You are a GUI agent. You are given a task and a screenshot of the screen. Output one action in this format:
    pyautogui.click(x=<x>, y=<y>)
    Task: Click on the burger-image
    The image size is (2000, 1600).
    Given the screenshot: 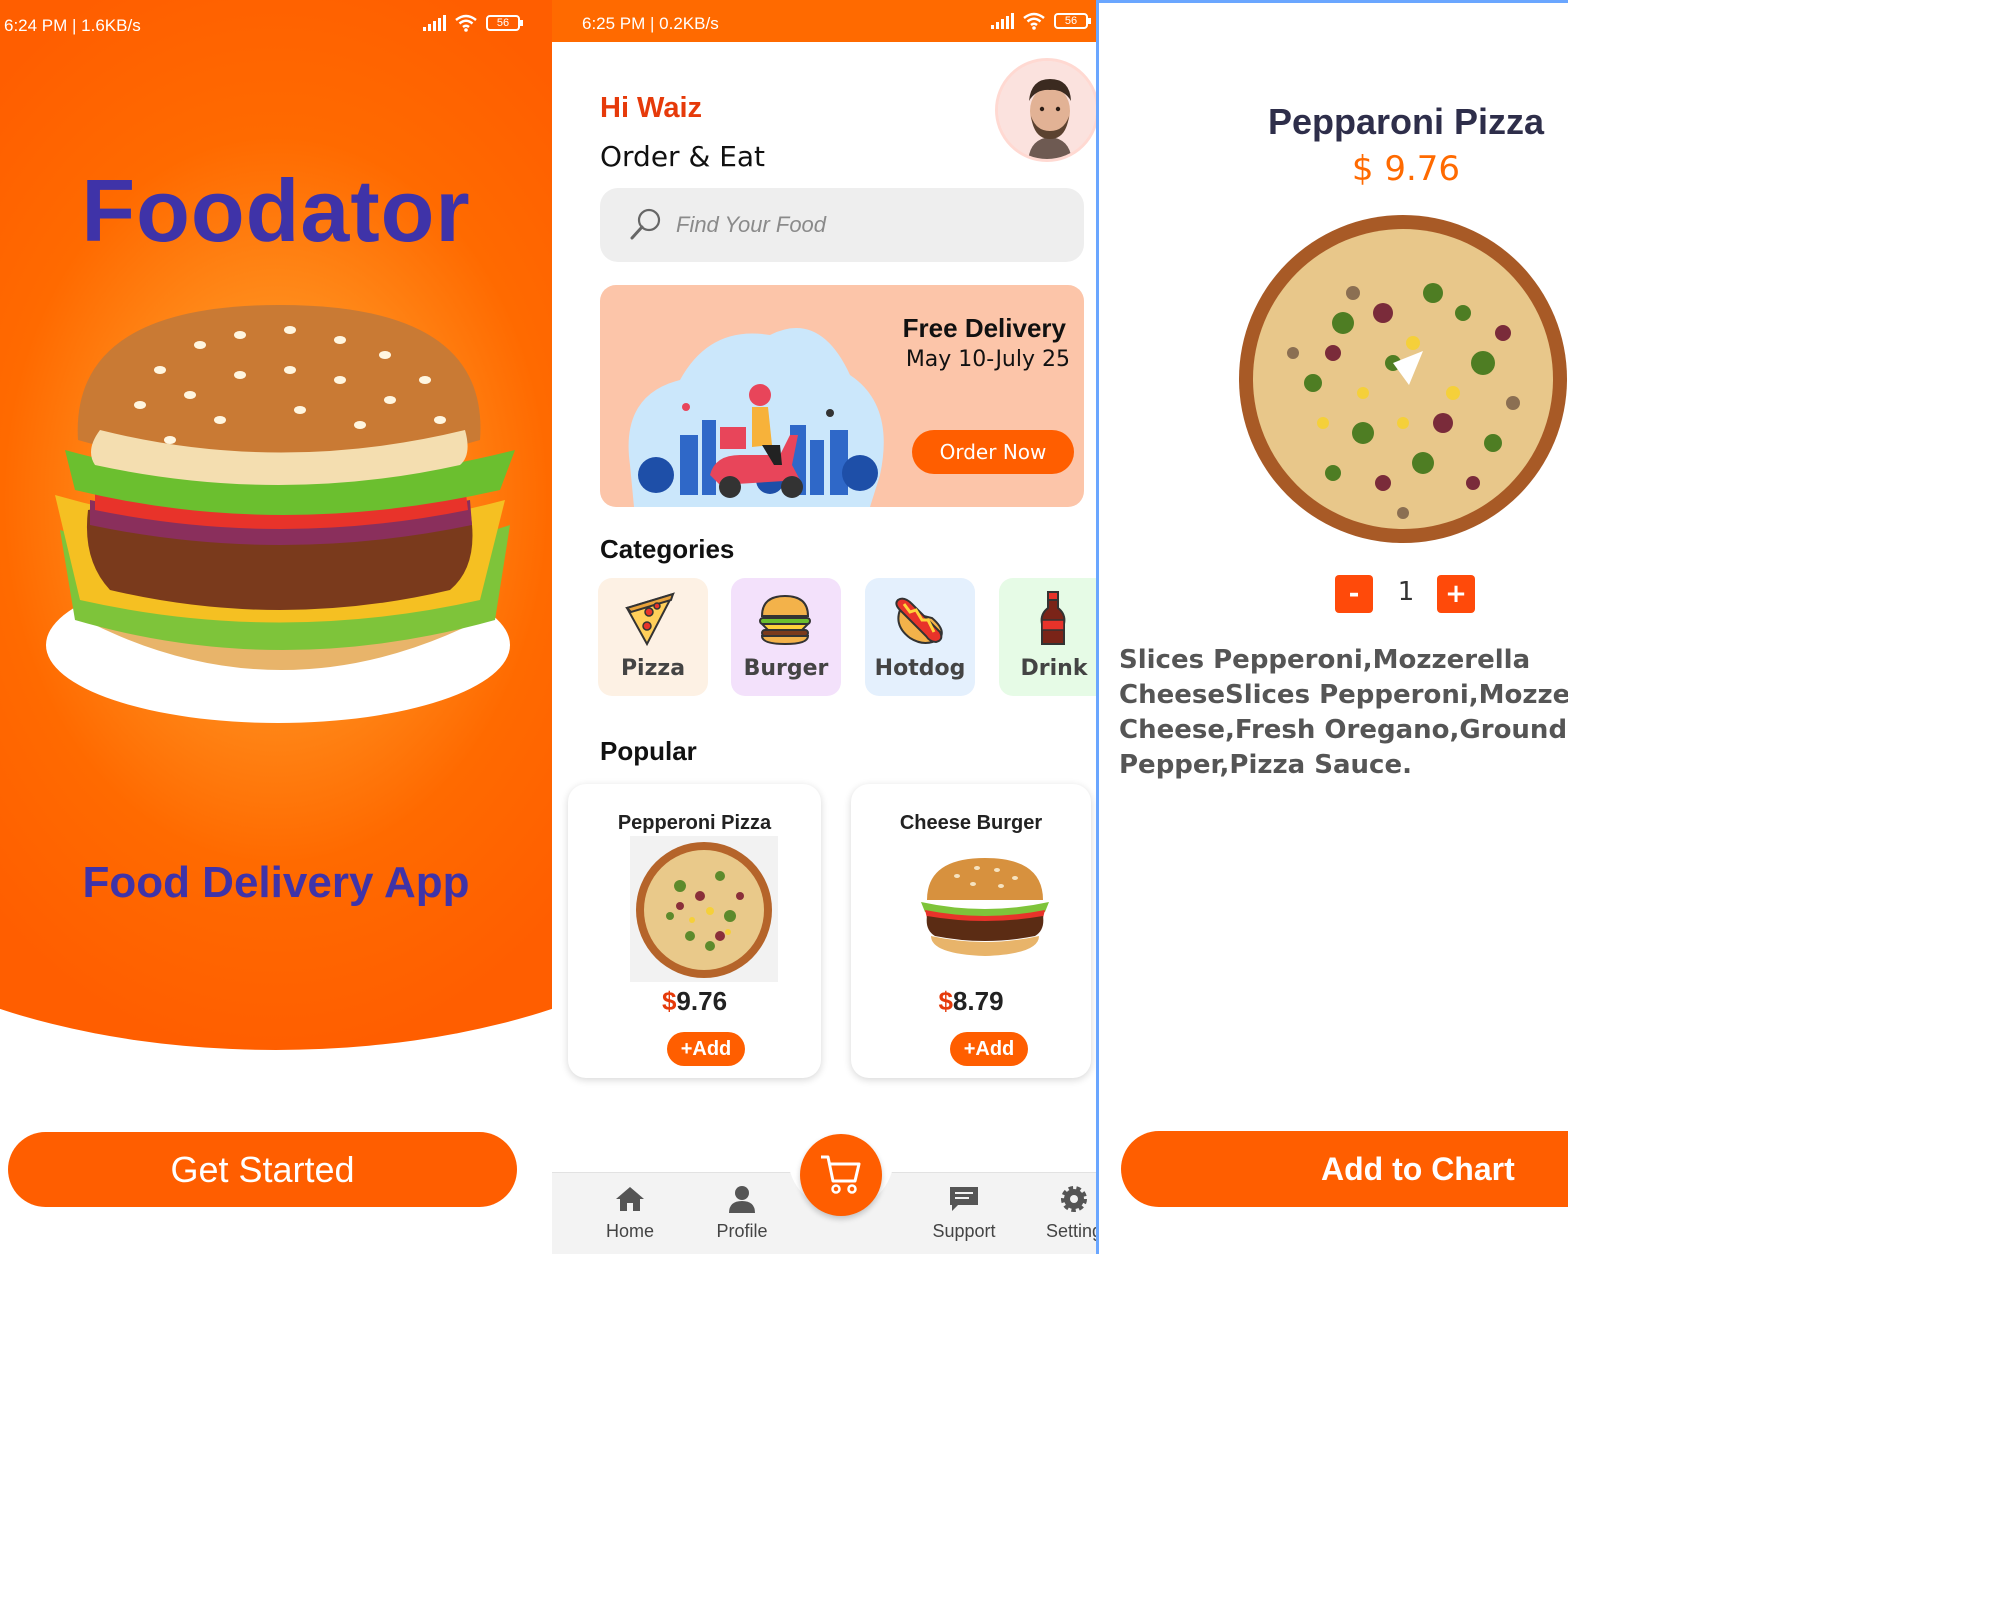 What is the action you would take?
    pyautogui.click(x=985, y=907)
    